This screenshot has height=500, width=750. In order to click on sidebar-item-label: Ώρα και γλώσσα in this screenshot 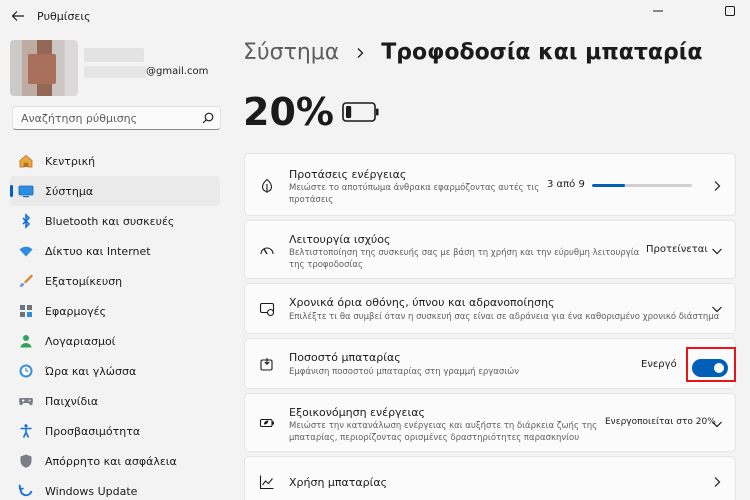, I will do `click(91, 371)`.